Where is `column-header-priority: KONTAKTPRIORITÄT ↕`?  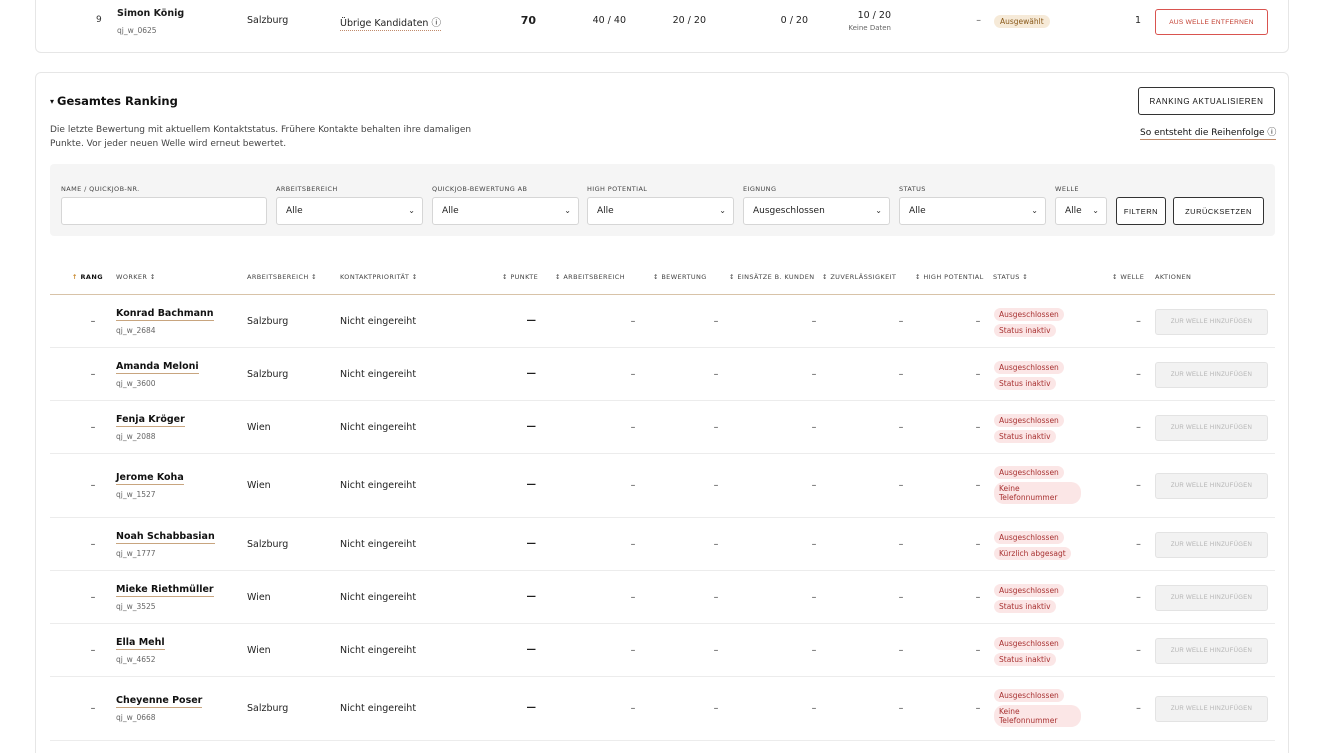
column-header-priority: KONTAKTPRIORITÄT ↕ is located at coordinates (379, 277).